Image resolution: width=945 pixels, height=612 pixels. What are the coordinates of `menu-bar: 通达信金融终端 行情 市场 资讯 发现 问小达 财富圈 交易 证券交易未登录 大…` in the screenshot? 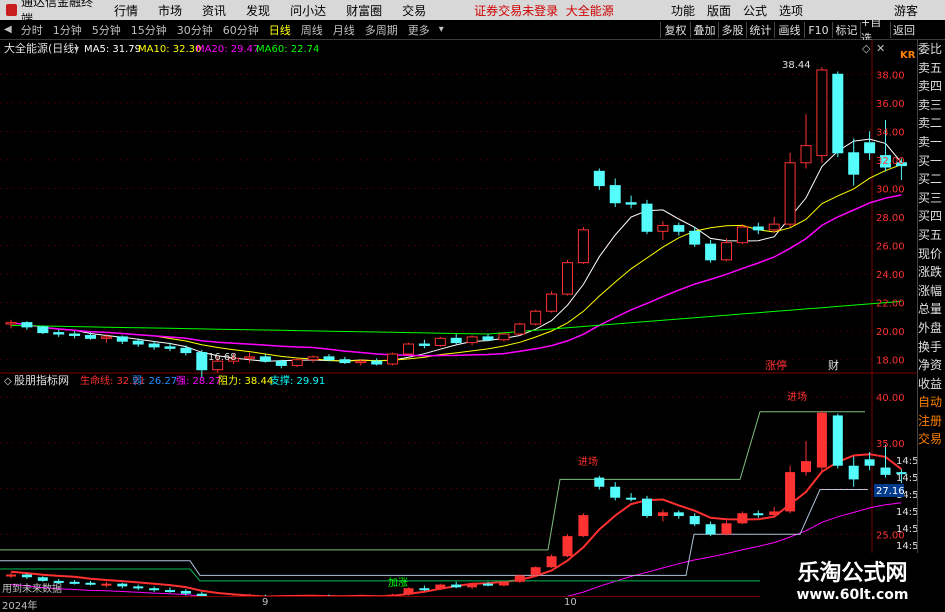 It's located at (472, 13).